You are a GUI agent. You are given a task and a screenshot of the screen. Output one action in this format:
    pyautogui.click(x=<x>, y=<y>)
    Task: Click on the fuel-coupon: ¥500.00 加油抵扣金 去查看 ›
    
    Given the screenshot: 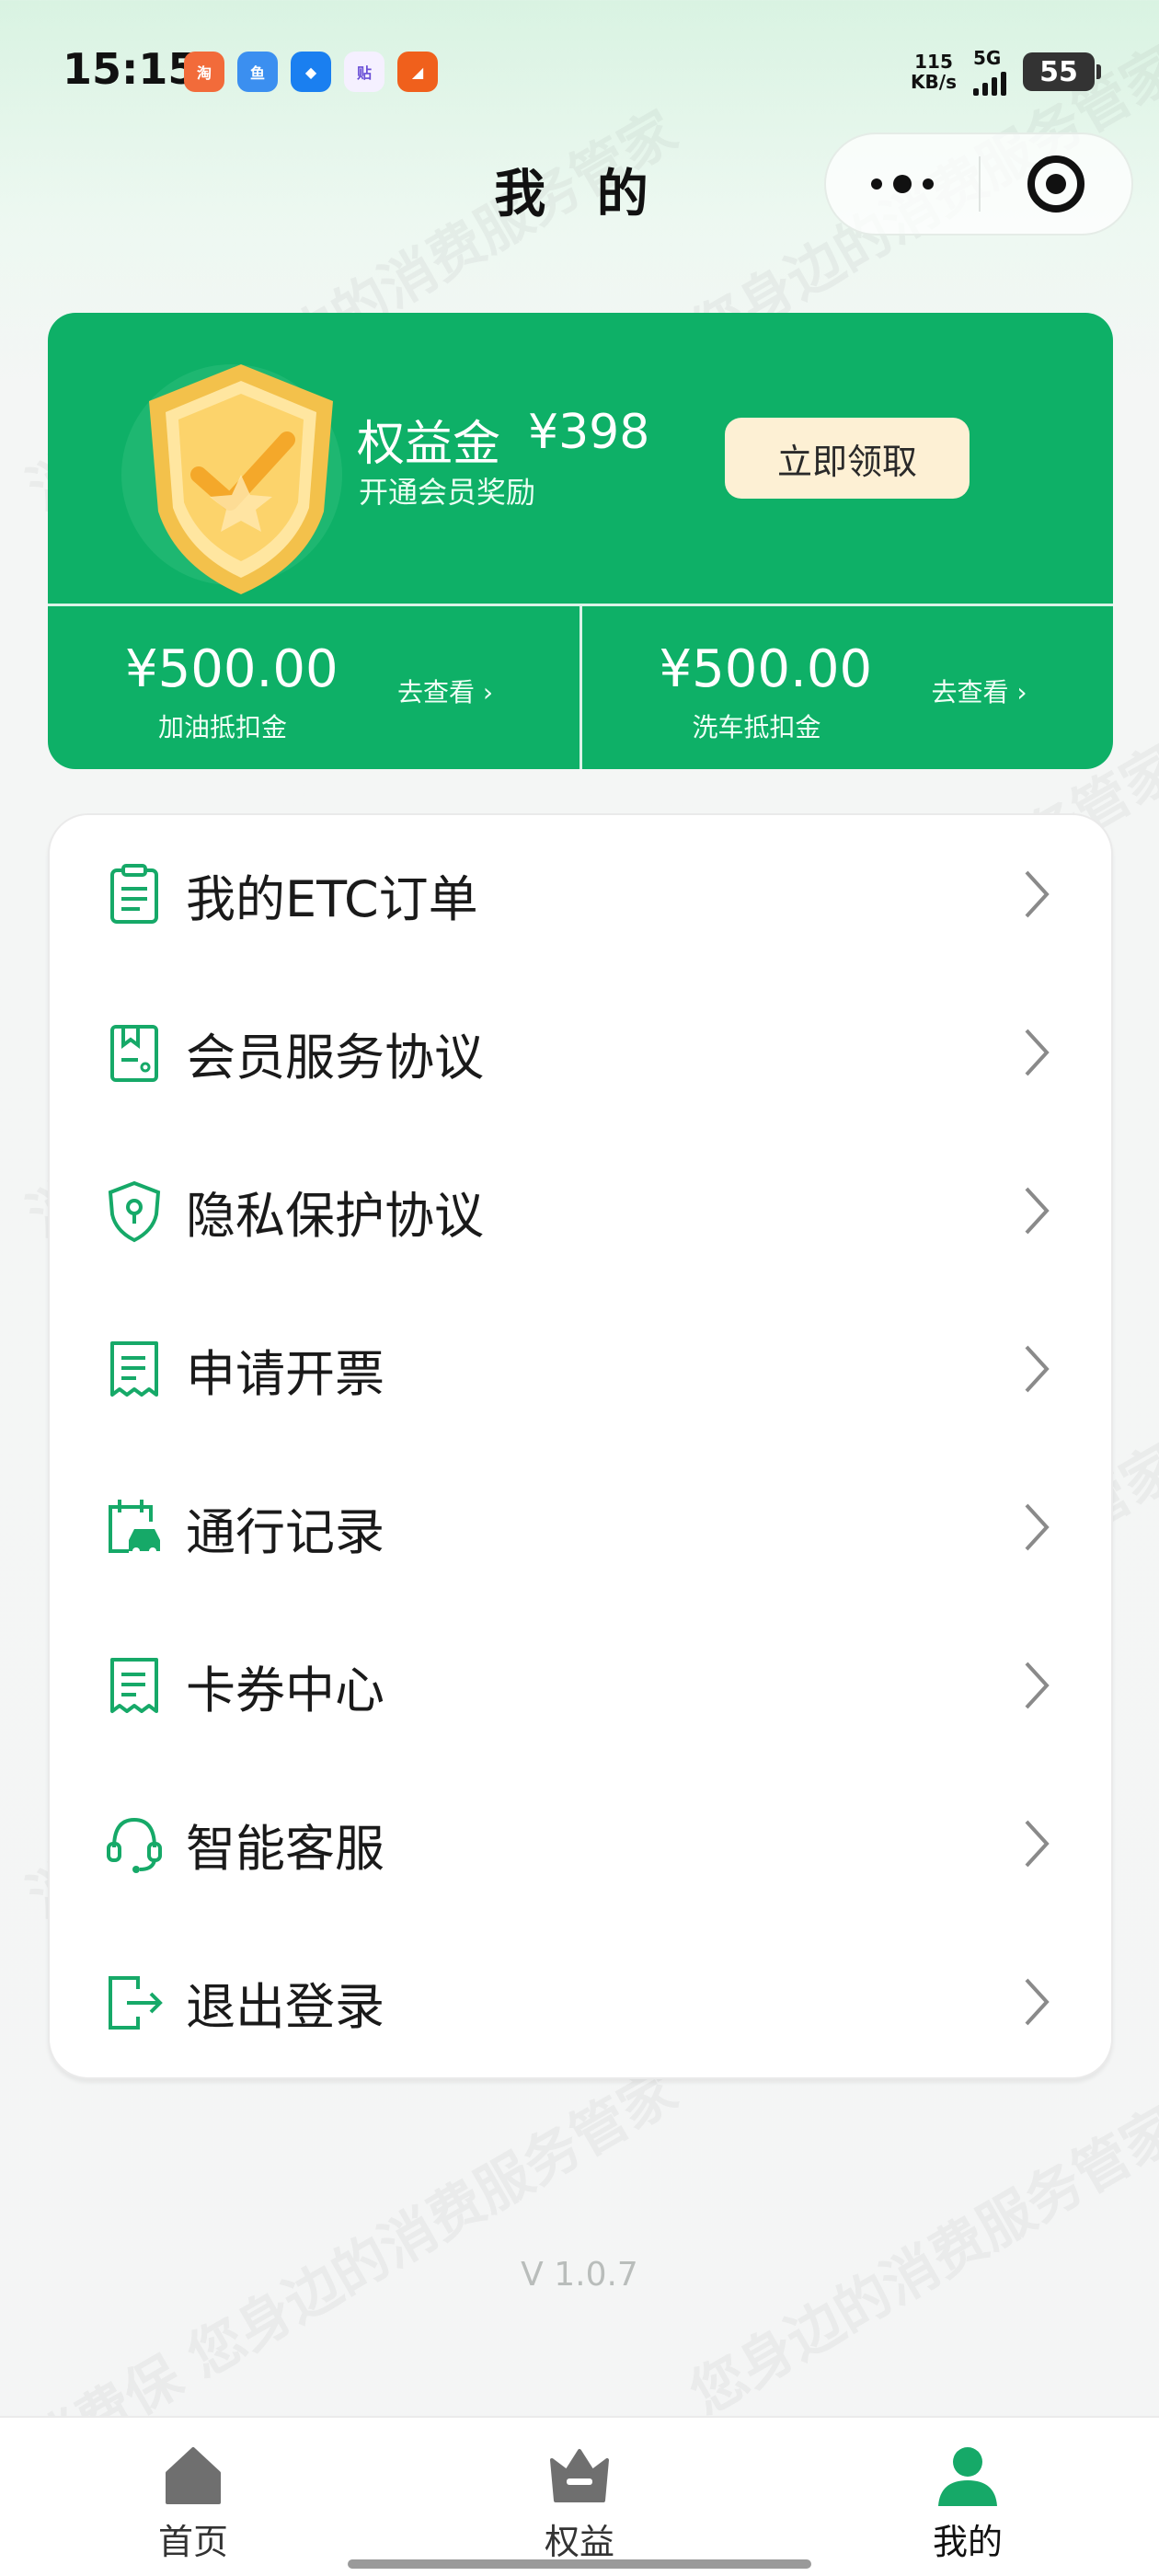 What is the action you would take?
    pyautogui.click(x=314, y=687)
    